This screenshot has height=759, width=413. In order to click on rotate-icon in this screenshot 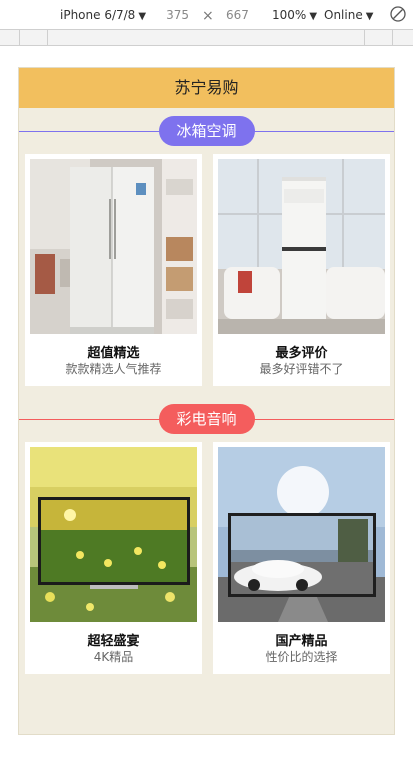, I will do `click(398, 14)`.